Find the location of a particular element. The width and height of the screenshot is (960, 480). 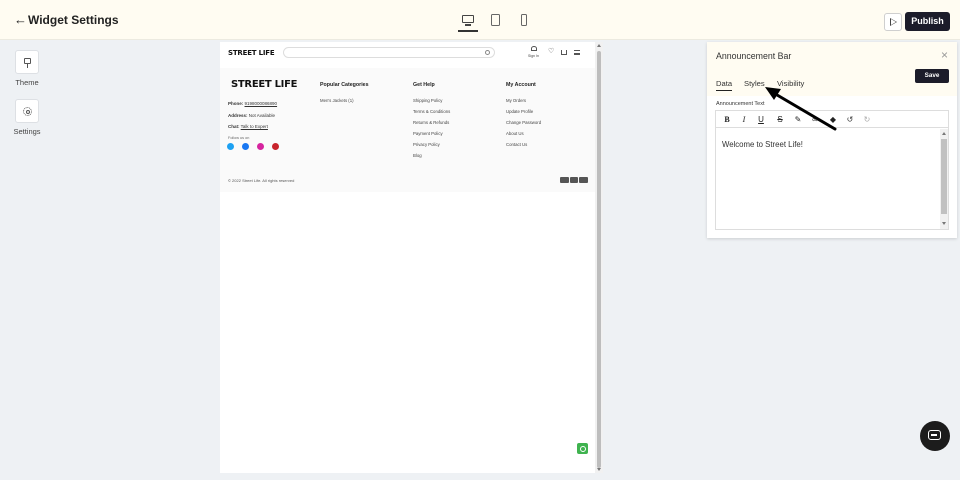

chat-widget-button is located at coordinates (935, 436).